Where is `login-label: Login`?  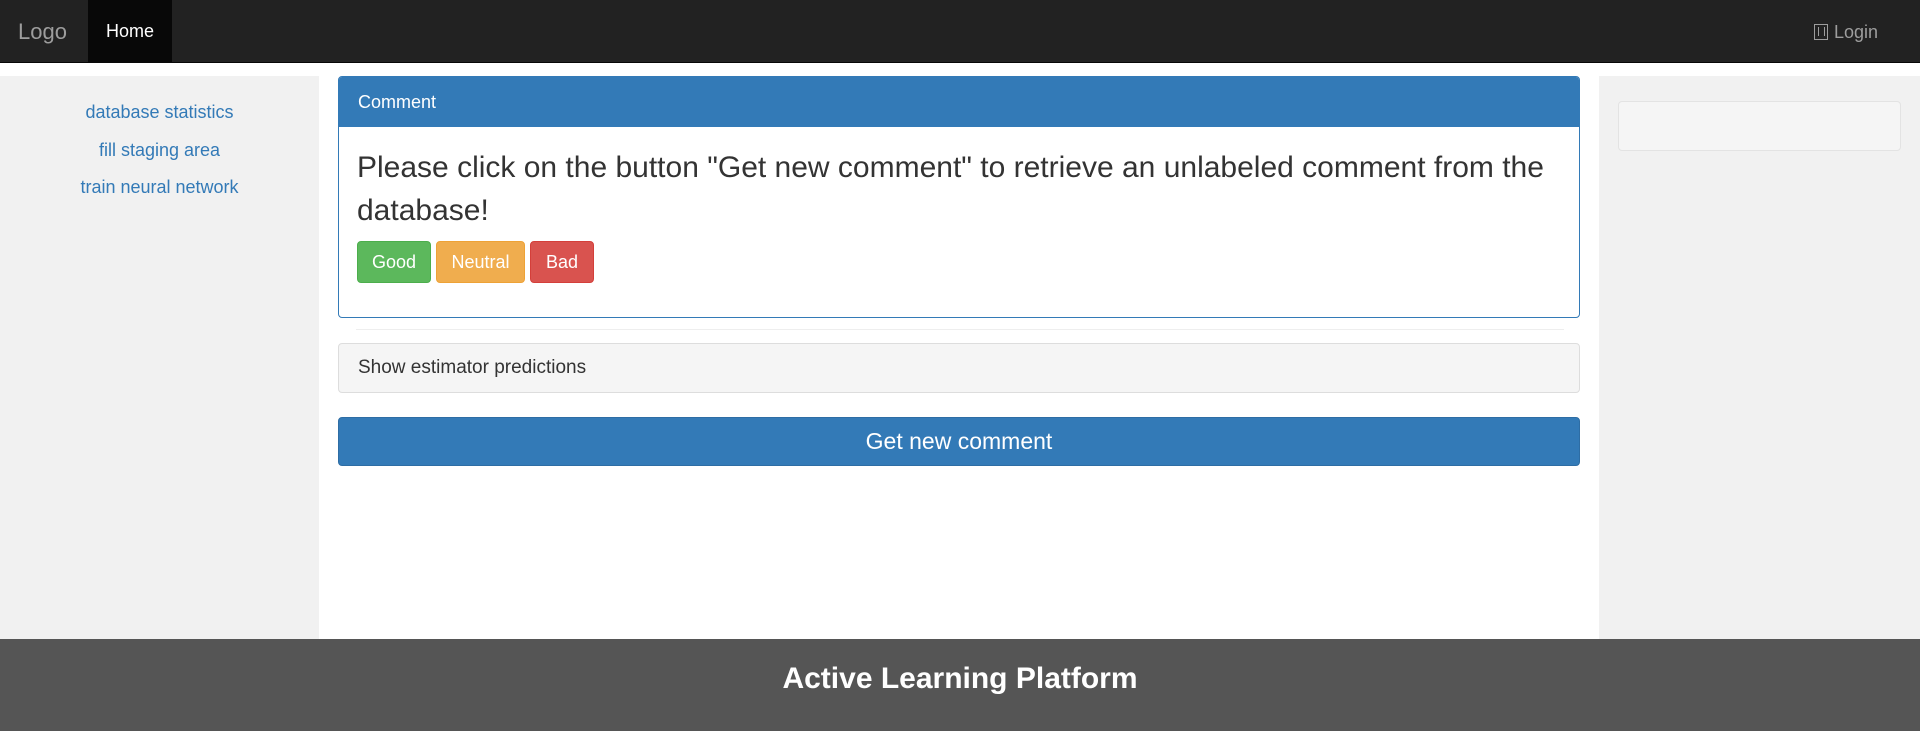
login-label: Login is located at coordinates (1855, 31).